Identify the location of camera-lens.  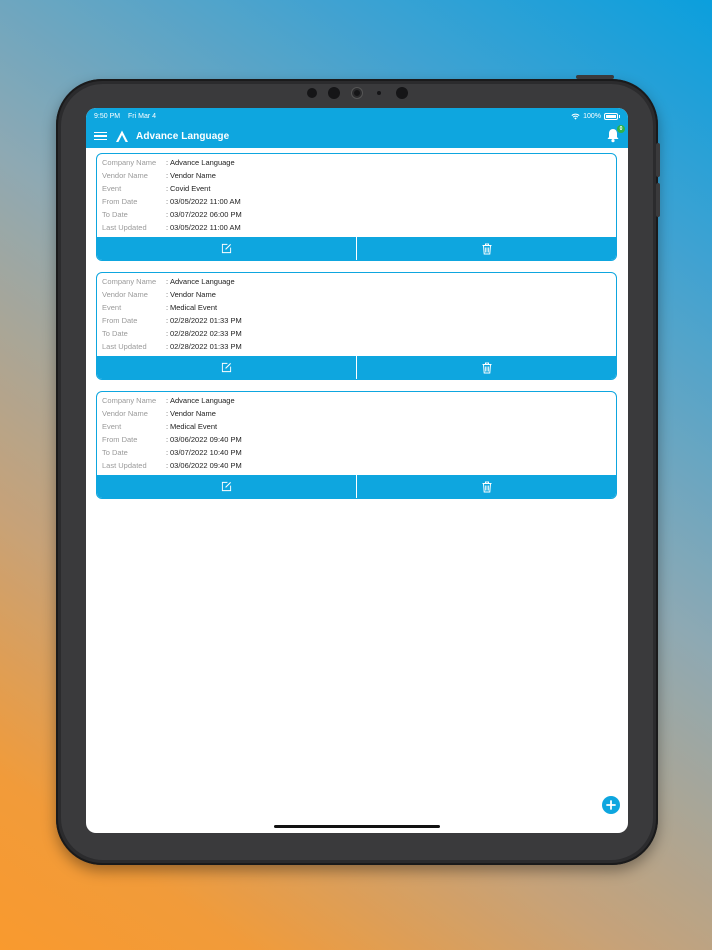
(357, 93).